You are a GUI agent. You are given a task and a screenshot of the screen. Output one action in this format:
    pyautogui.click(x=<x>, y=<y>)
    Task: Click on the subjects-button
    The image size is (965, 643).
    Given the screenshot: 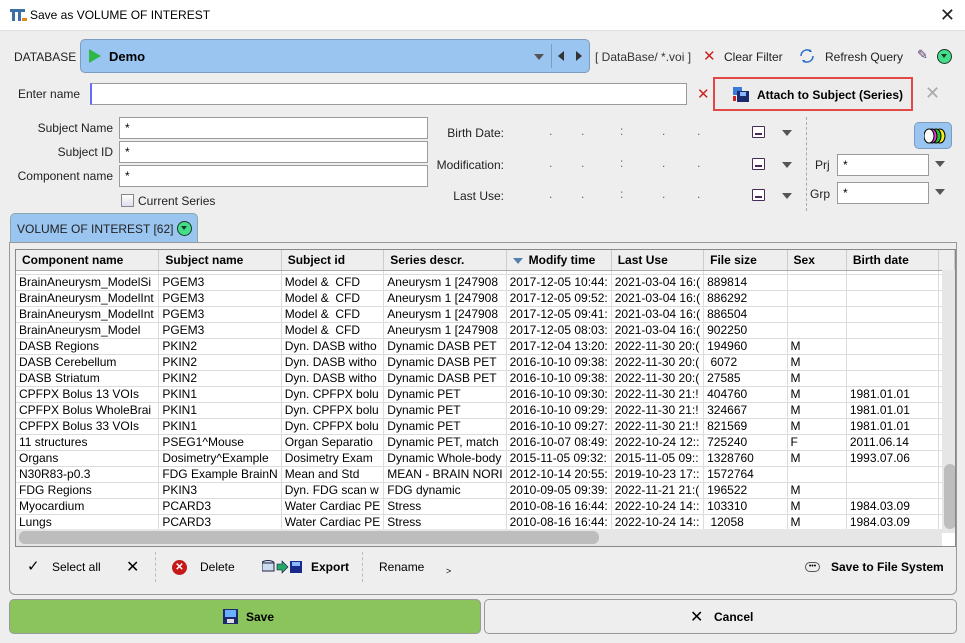 What is the action you would take?
    pyautogui.click(x=933, y=135)
    